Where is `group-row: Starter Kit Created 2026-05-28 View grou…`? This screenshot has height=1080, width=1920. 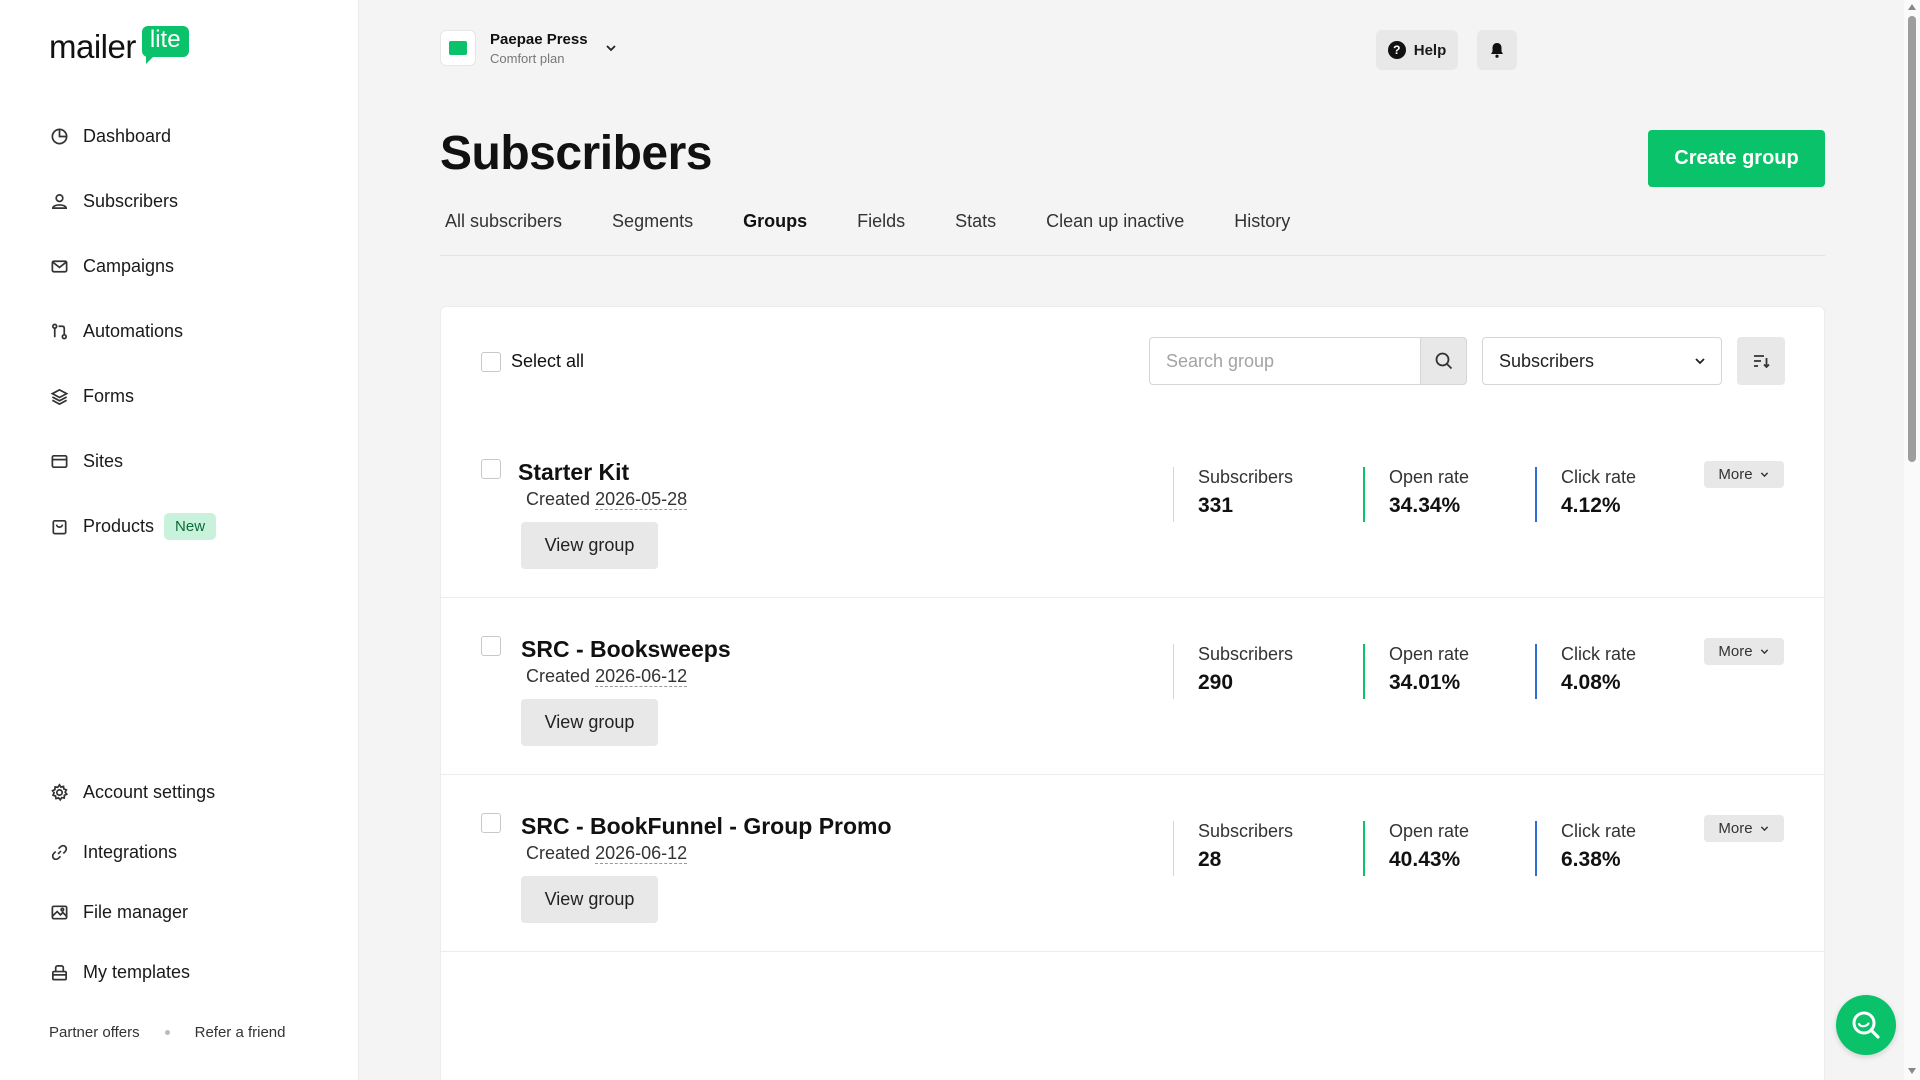
group-row: Starter Kit Created 2026-05-28 View grou… is located at coordinates (1132, 509).